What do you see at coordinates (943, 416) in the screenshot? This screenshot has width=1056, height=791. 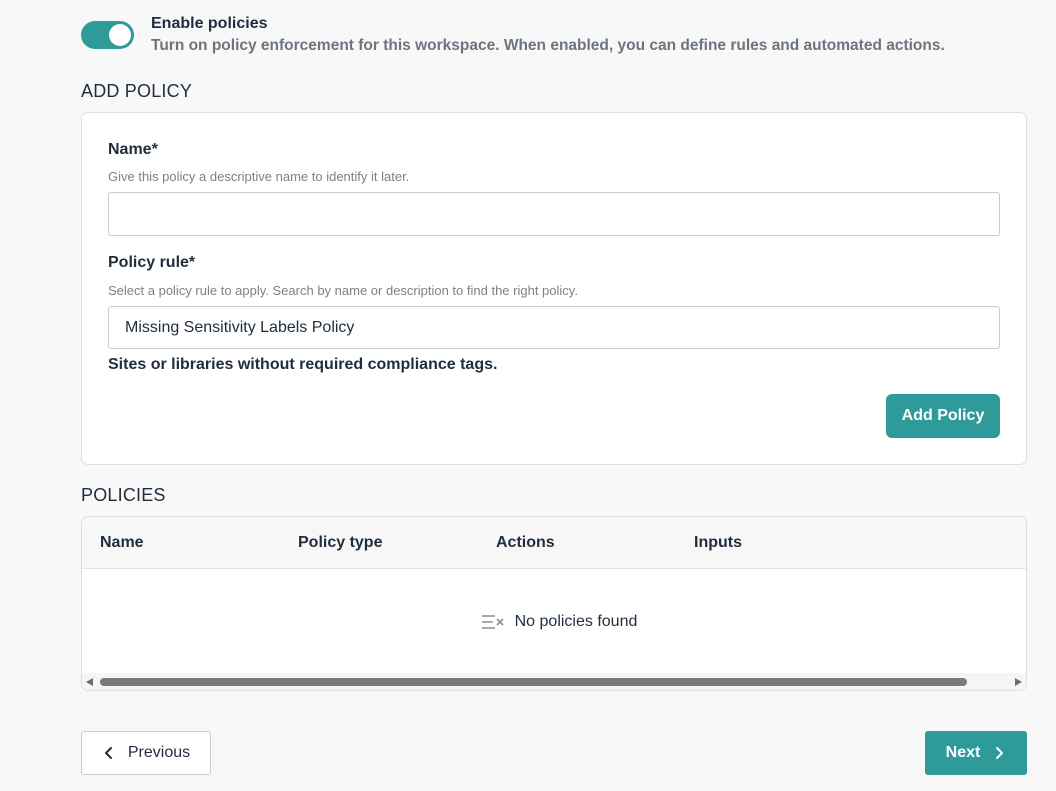 I see `add-policy-button: Add Policy` at bounding box center [943, 416].